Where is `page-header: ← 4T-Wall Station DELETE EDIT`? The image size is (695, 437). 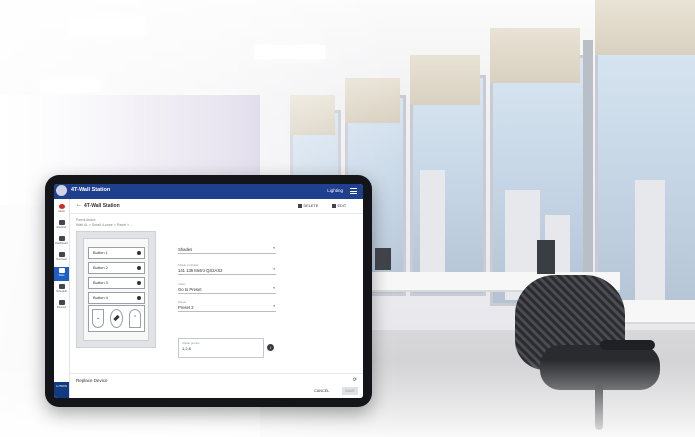
page-header: ← 4T-Wall Station DELETE EDIT is located at coordinates (216, 206).